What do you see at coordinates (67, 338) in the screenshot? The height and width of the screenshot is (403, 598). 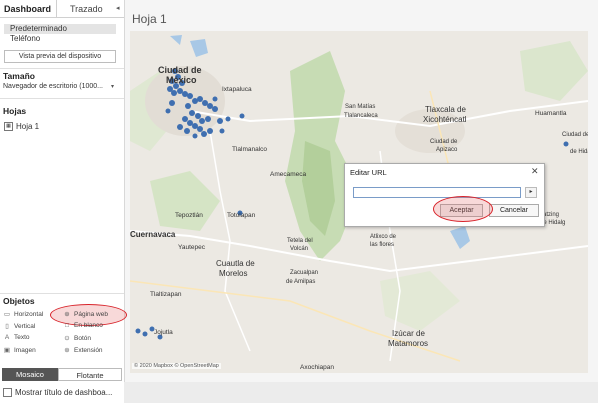 I see `button-icon: ⊙` at bounding box center [67, 338].